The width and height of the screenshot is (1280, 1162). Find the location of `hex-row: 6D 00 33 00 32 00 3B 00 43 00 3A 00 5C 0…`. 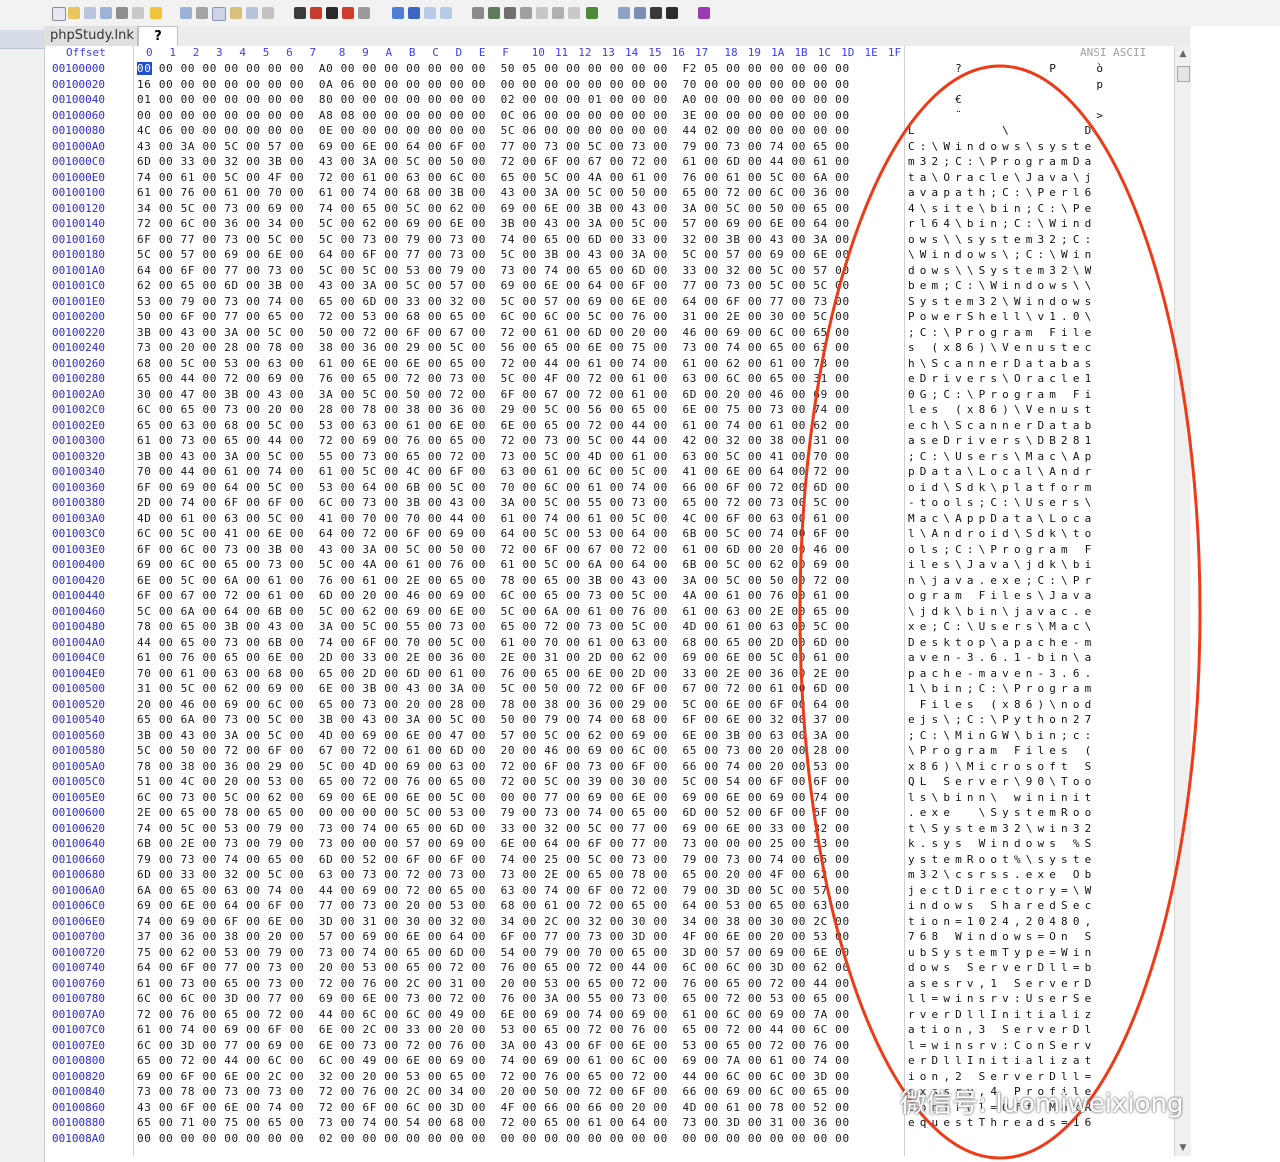

hex-row: 6D 00 33 00 32 00 3B 00 43 00 3A 00 5C 0… is located at coordinates (522, 162).